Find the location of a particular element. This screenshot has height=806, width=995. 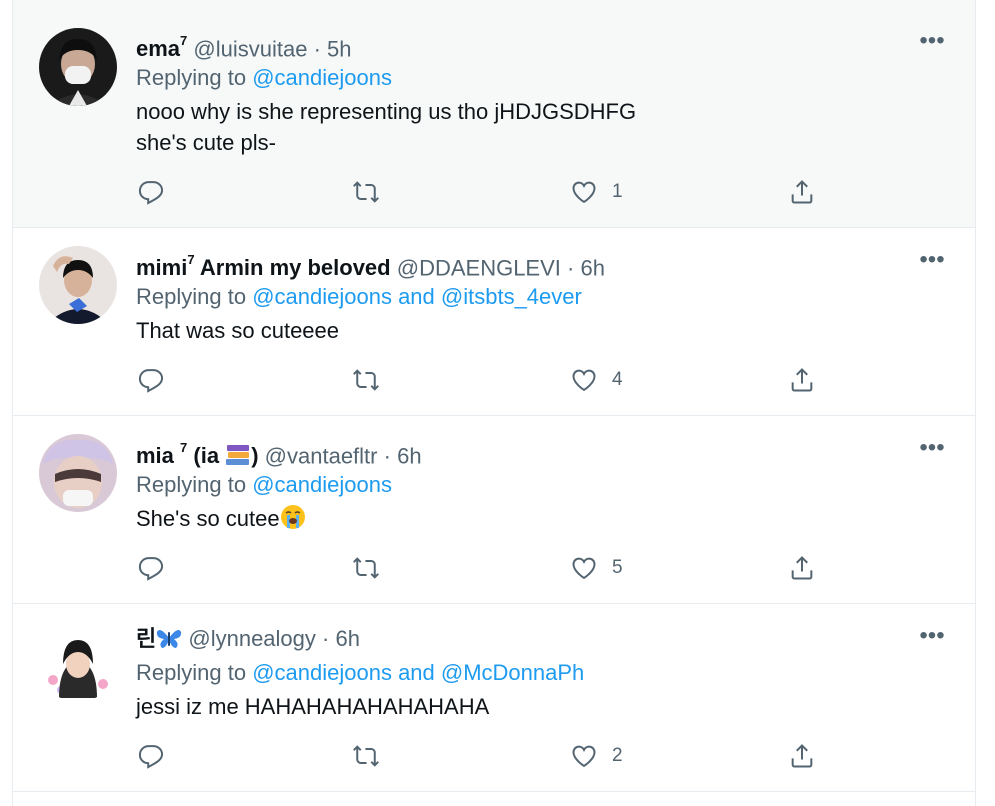

user-handle: @DDAENGLEVI is located at coordinates (479, 267).